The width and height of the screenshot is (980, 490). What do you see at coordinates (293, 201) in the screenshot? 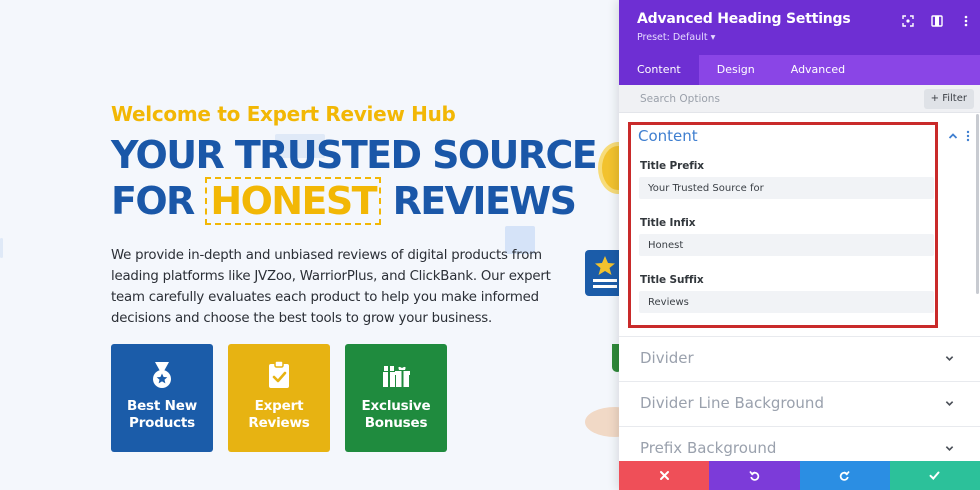
I see `heading-highlight: HONEST` at bounding box center [293, 201].